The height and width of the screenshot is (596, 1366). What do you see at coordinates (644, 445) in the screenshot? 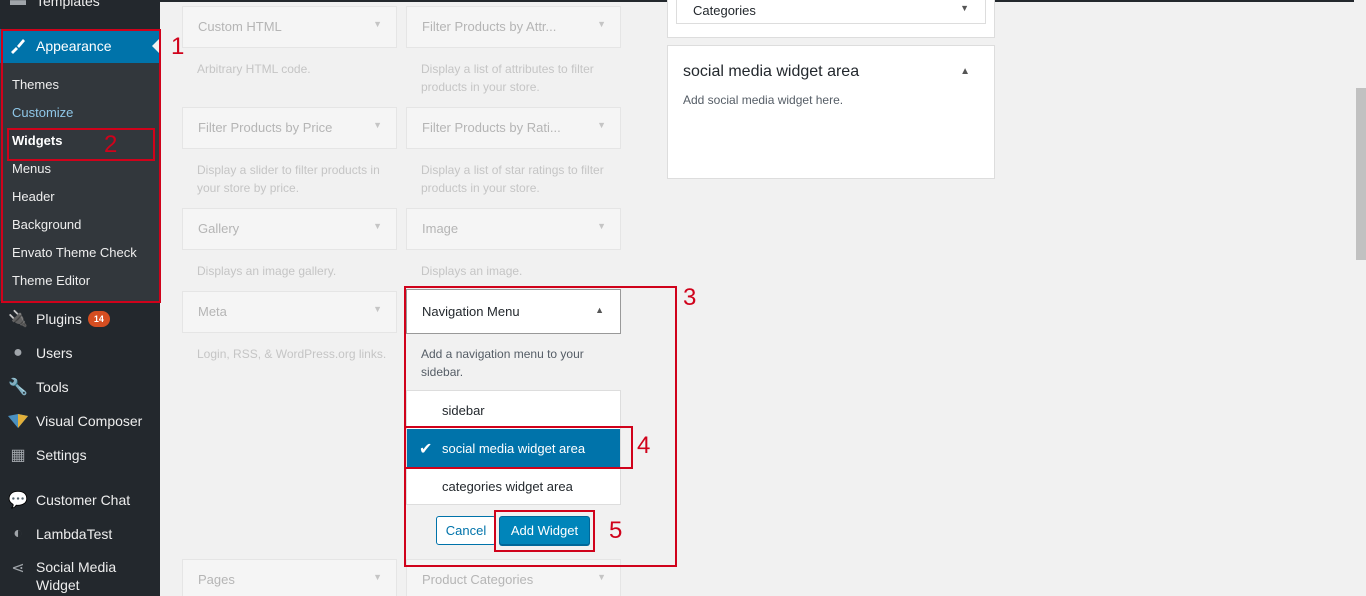
I see `annotation-label-4: 4` at bounding box center [644, 445].